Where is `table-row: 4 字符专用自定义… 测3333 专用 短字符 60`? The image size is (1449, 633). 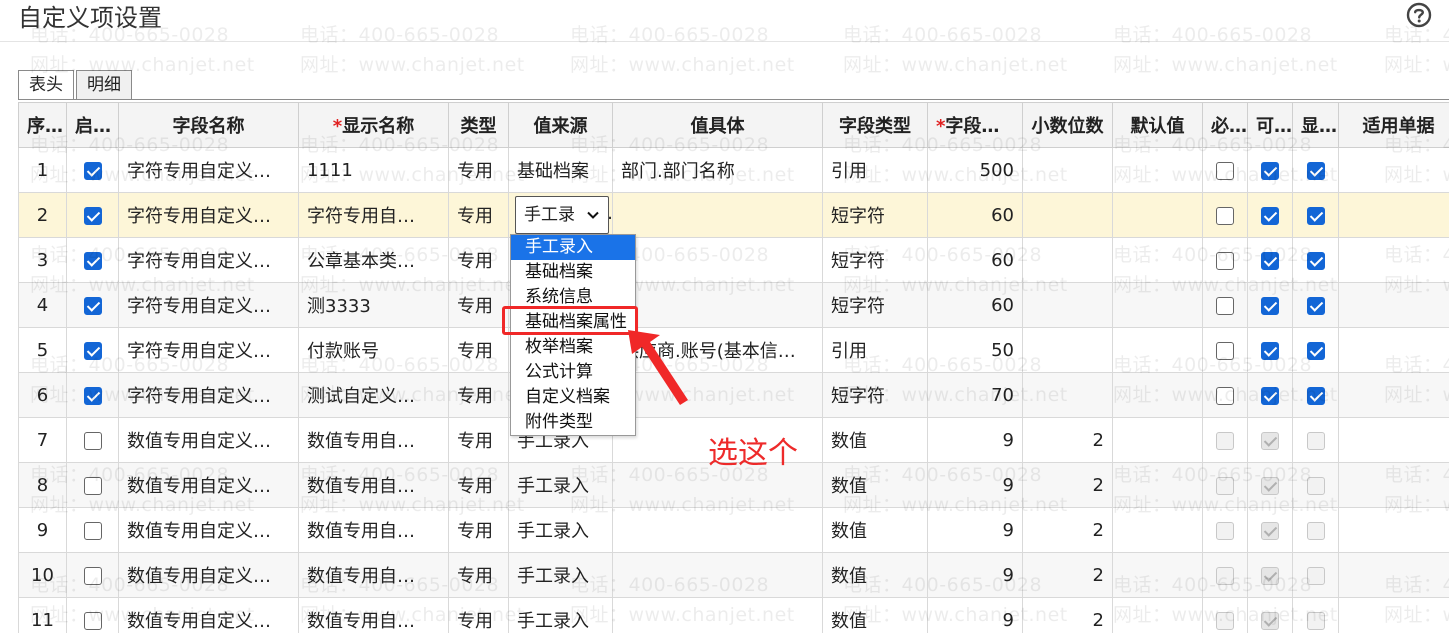
table-row: 4 字符专用自定义… 测3333 专用 短字符 60 is located at coordinates (733, 305).